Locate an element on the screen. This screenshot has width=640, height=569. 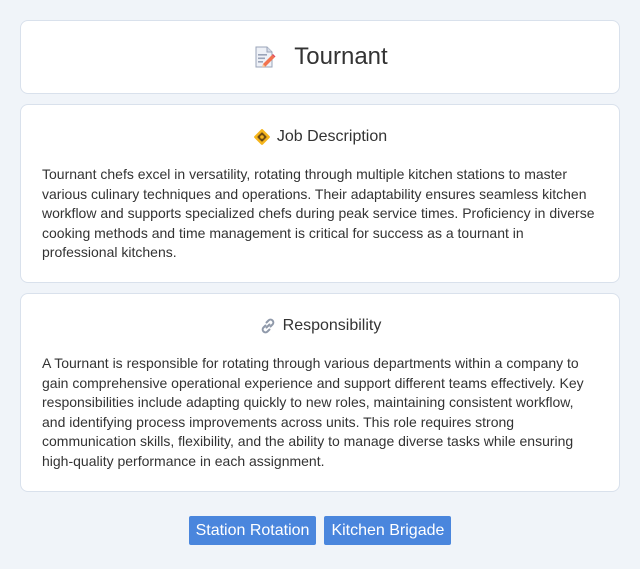
badge-icon is located at coordinates (262, 137).